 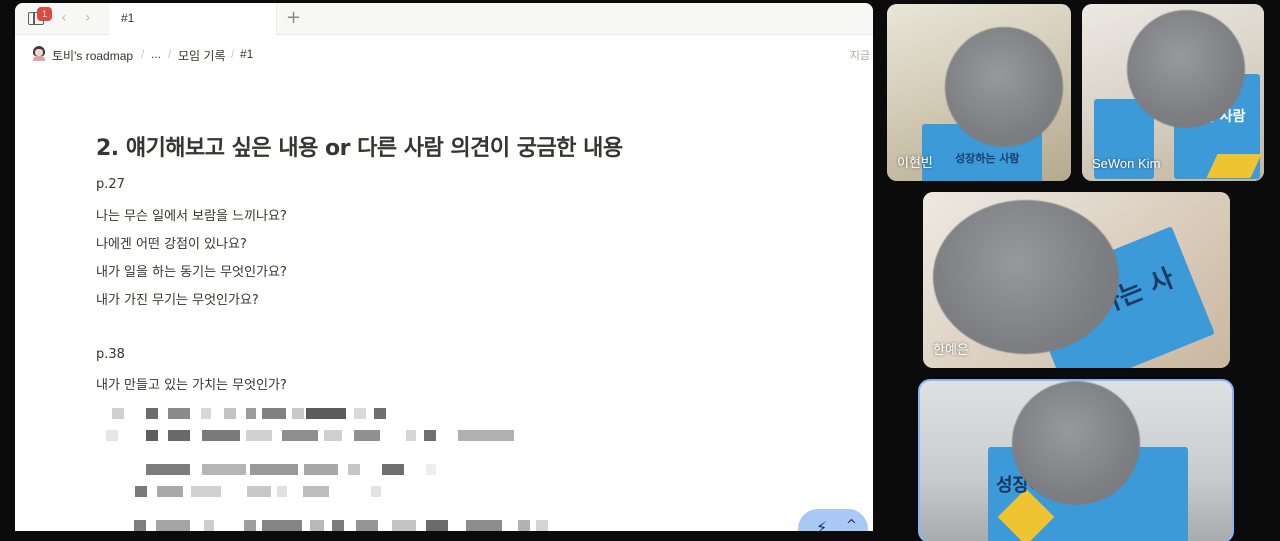 I want to click on breadcrumb-parent: 모임 기록, so click(x=202, y=55).